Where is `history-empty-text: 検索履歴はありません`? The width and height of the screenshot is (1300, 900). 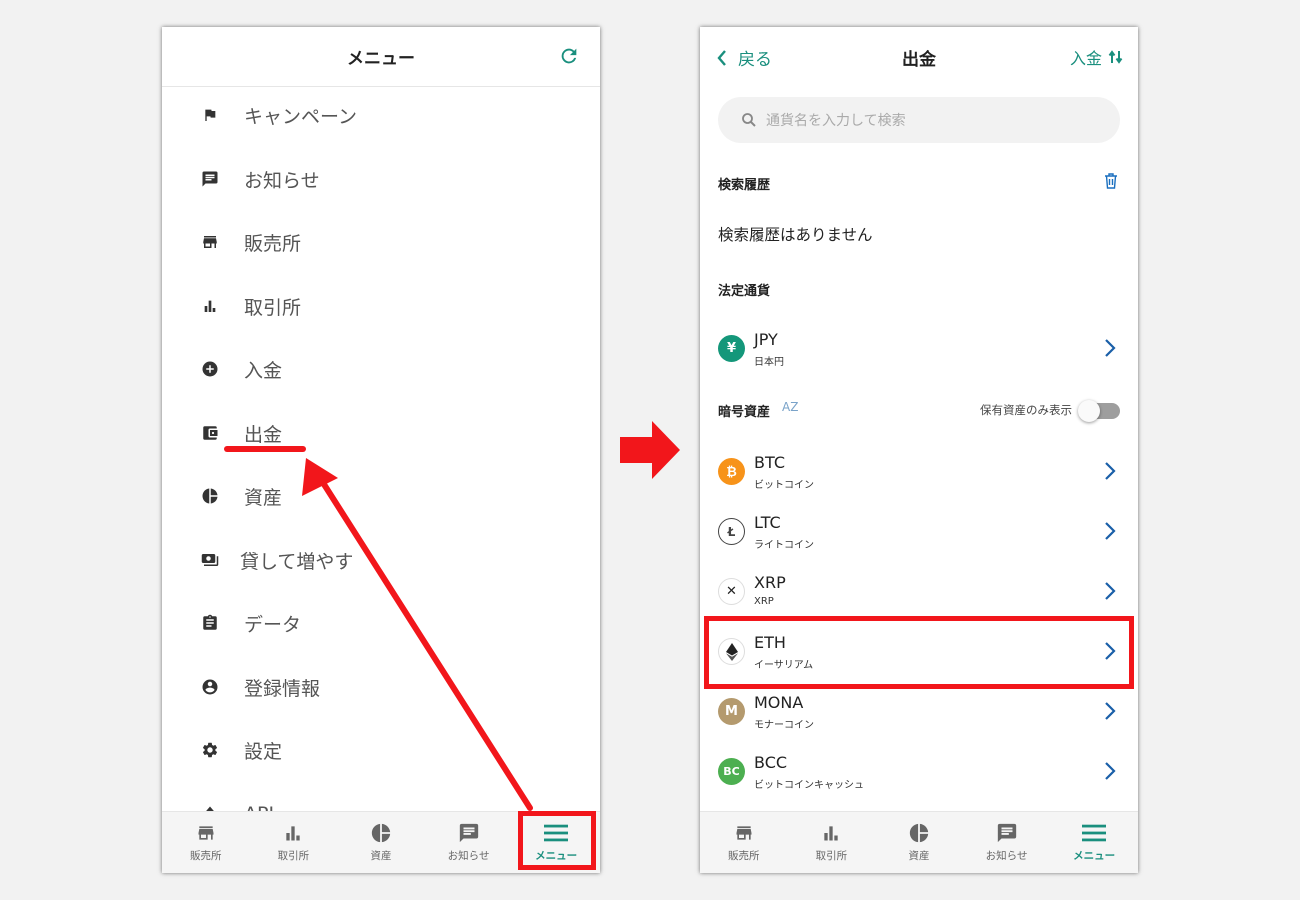
history-empty-text: 検索履歴はありません is located at coordinates (795, 235).